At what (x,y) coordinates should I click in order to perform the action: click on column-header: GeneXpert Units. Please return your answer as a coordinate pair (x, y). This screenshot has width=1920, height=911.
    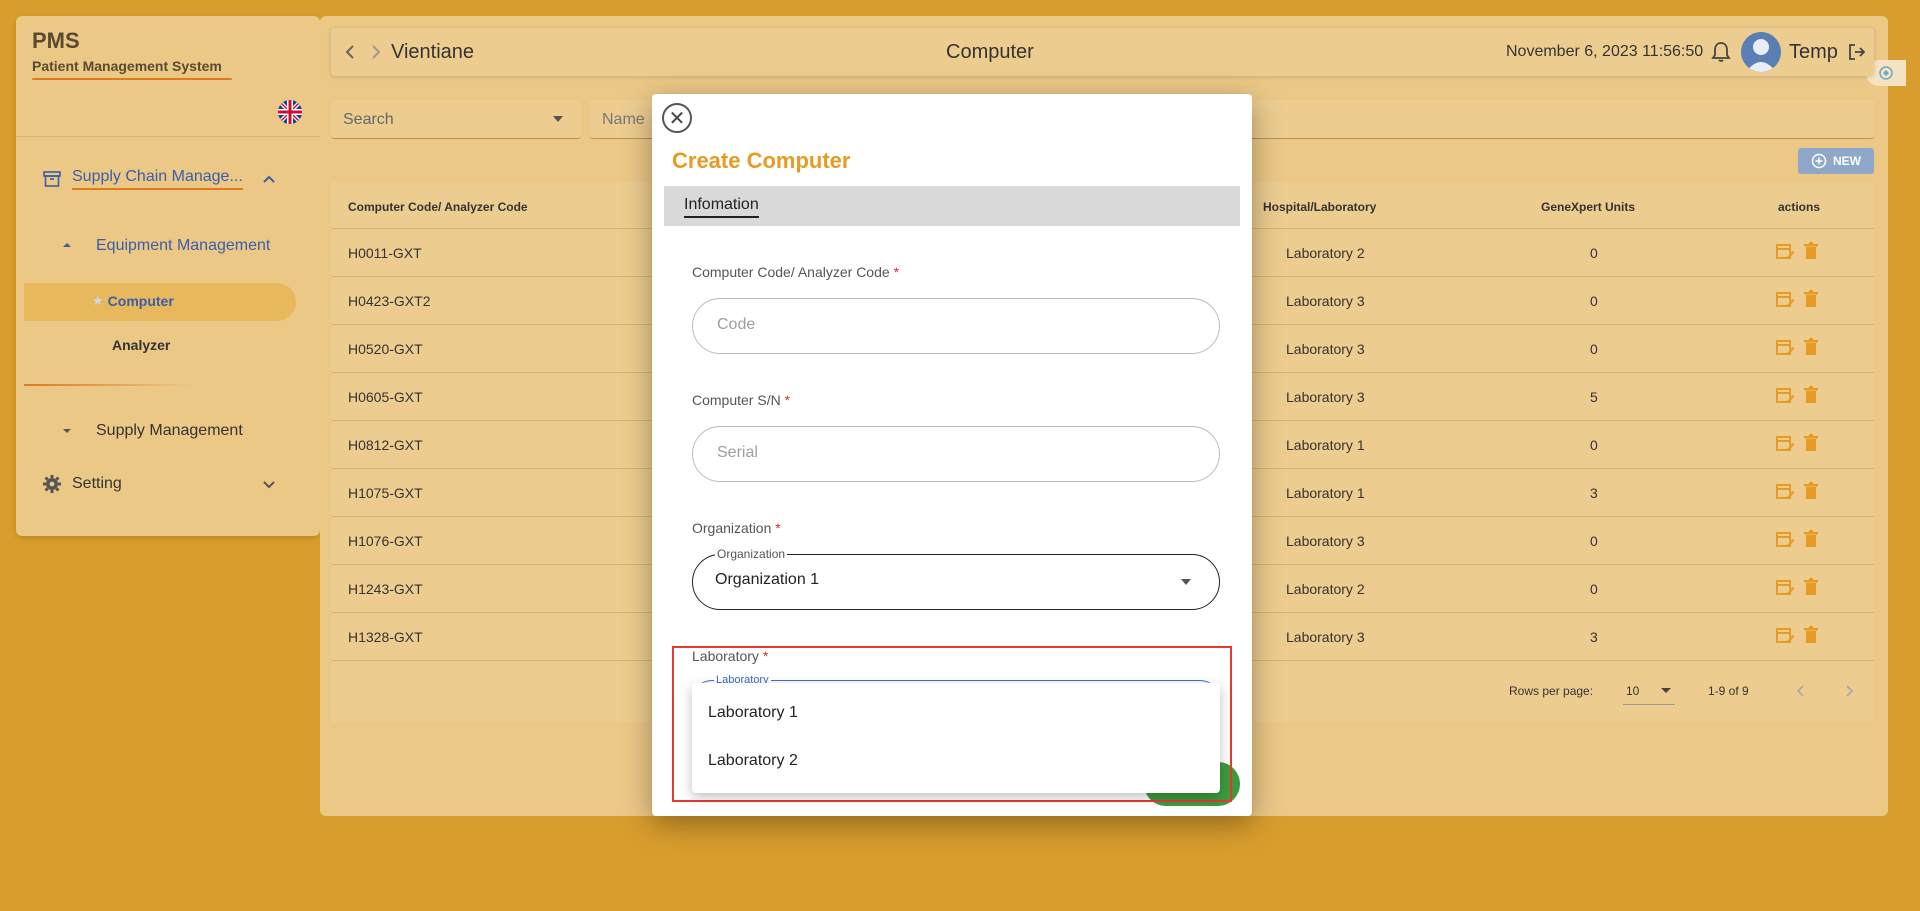
    Looking at the image, I should click on (1588, 207).